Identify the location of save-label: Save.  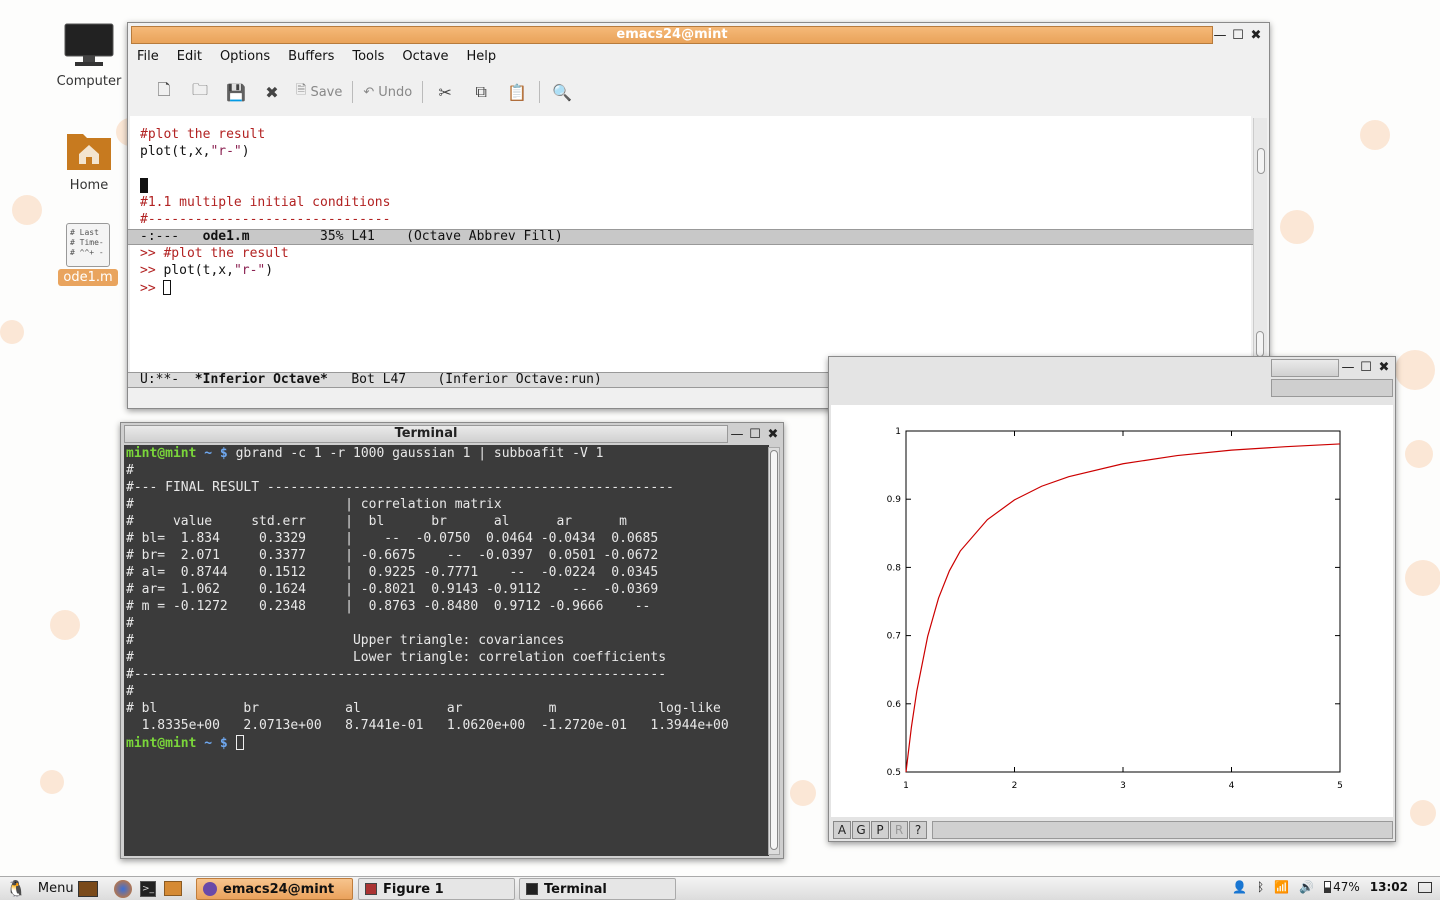
(326, 92).